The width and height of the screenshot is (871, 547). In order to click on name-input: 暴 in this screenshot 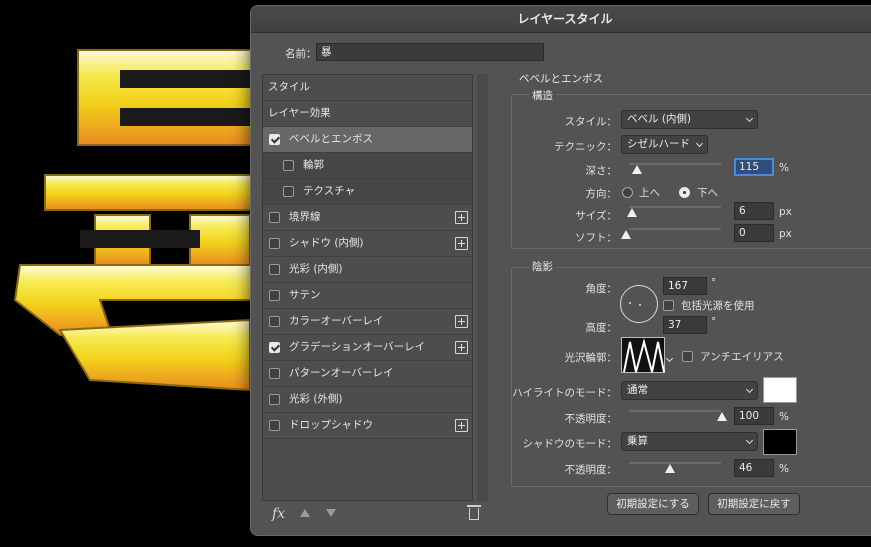, I will do `click(430, 52)`.